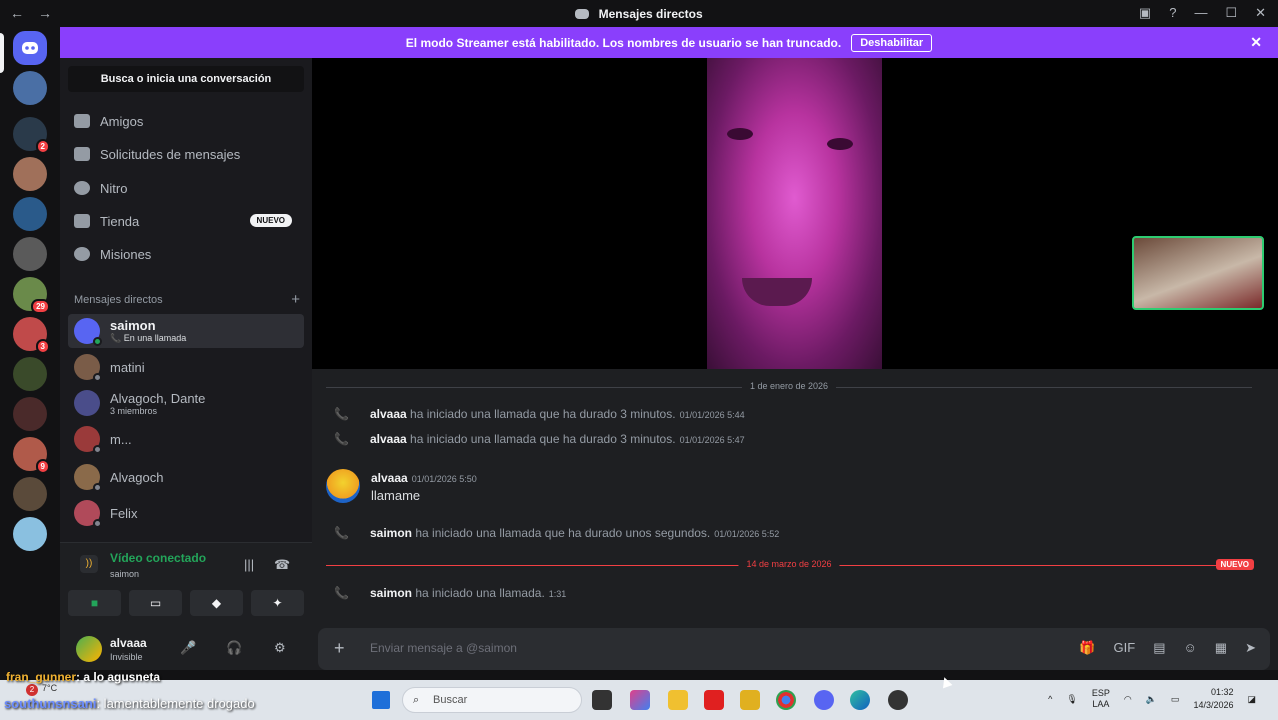 The width and height of the screenshot is (1278, 720). I want to click on microphone-tray-icon: 🎙, so click(1071, 699).